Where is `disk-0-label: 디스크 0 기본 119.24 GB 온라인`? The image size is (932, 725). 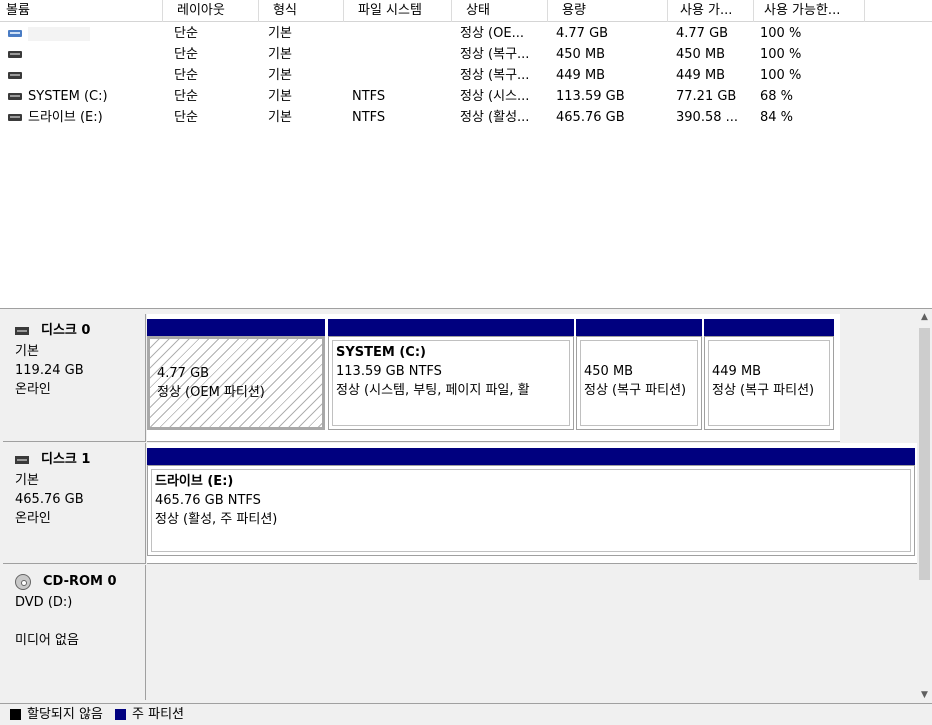 disk-0-label: 디스크 0 기본 119.24 GB 온라인 is located at coordinates (74, 378).